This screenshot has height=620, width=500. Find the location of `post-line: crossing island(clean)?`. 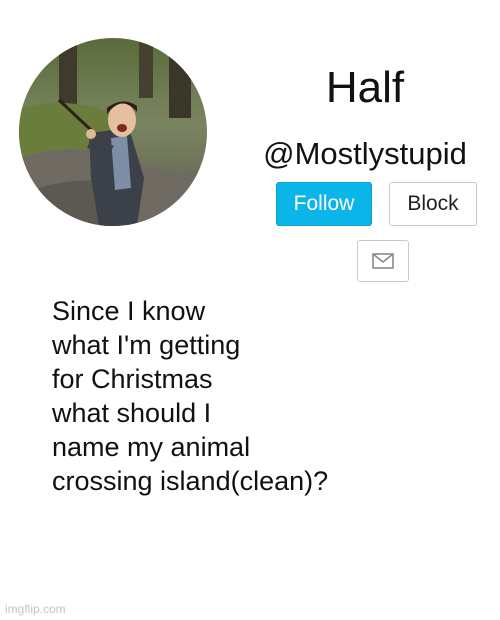

post-line: crossing island(clean)? is located at coordinates (190, 481).